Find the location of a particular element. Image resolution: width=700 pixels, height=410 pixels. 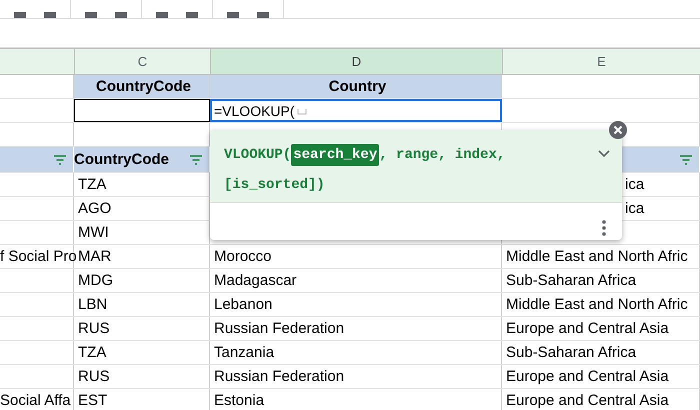

table-cell: Morocco is located at coordinates (243, 256).